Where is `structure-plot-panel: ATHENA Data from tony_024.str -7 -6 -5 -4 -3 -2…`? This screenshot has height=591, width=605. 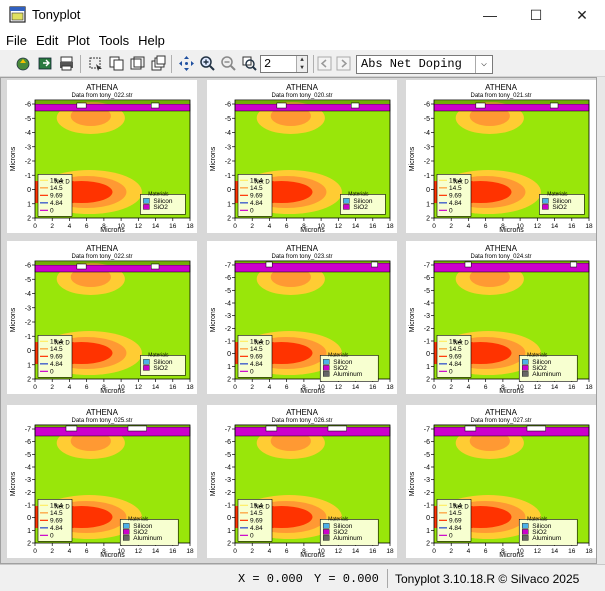 structure-plot-panel: ATHENA Data from tony_024.str -7 -6 -5 -4 -3 -2… is located at coordinates (501, 317).